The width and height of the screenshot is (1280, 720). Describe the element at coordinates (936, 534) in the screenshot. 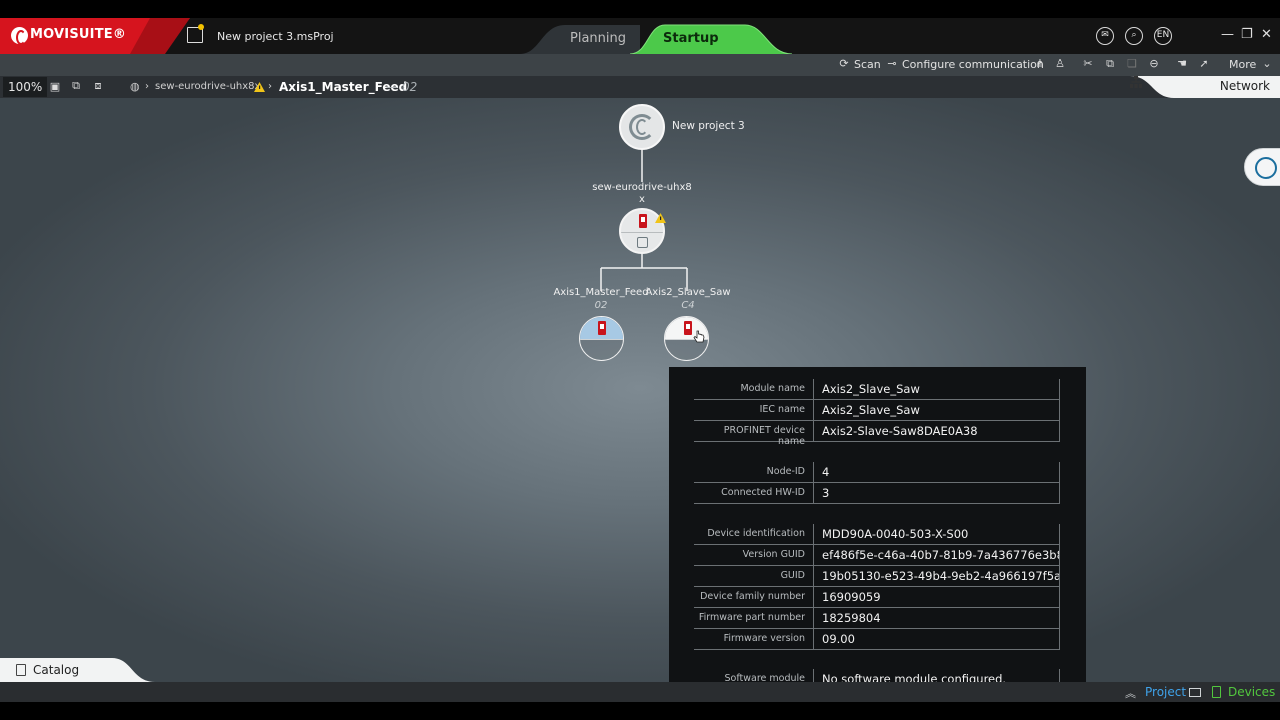

I see `info-value: MDD90A-0040-503-X-S00` at that location.